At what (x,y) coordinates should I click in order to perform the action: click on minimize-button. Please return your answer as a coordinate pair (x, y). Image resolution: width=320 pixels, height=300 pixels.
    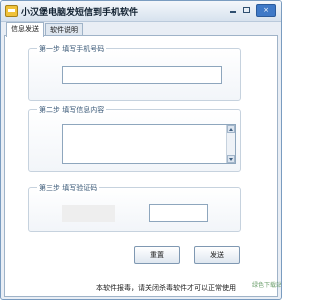
    Looking at the image, I should click on (233, 10).